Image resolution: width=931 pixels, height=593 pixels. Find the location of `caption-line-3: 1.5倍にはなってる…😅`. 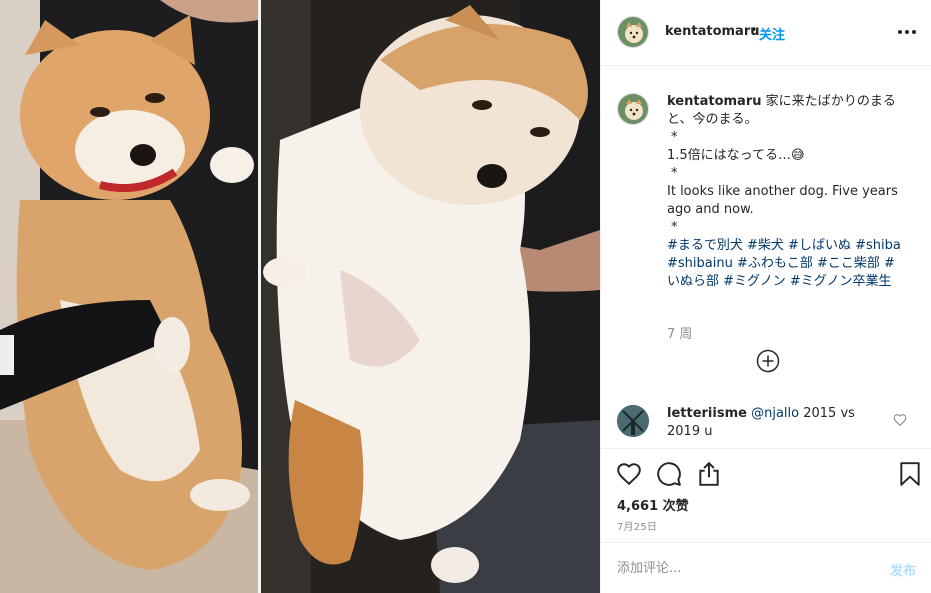

caption-line-3: 1.5倍にはなってる…😅 is located at coordinates (736, 155).